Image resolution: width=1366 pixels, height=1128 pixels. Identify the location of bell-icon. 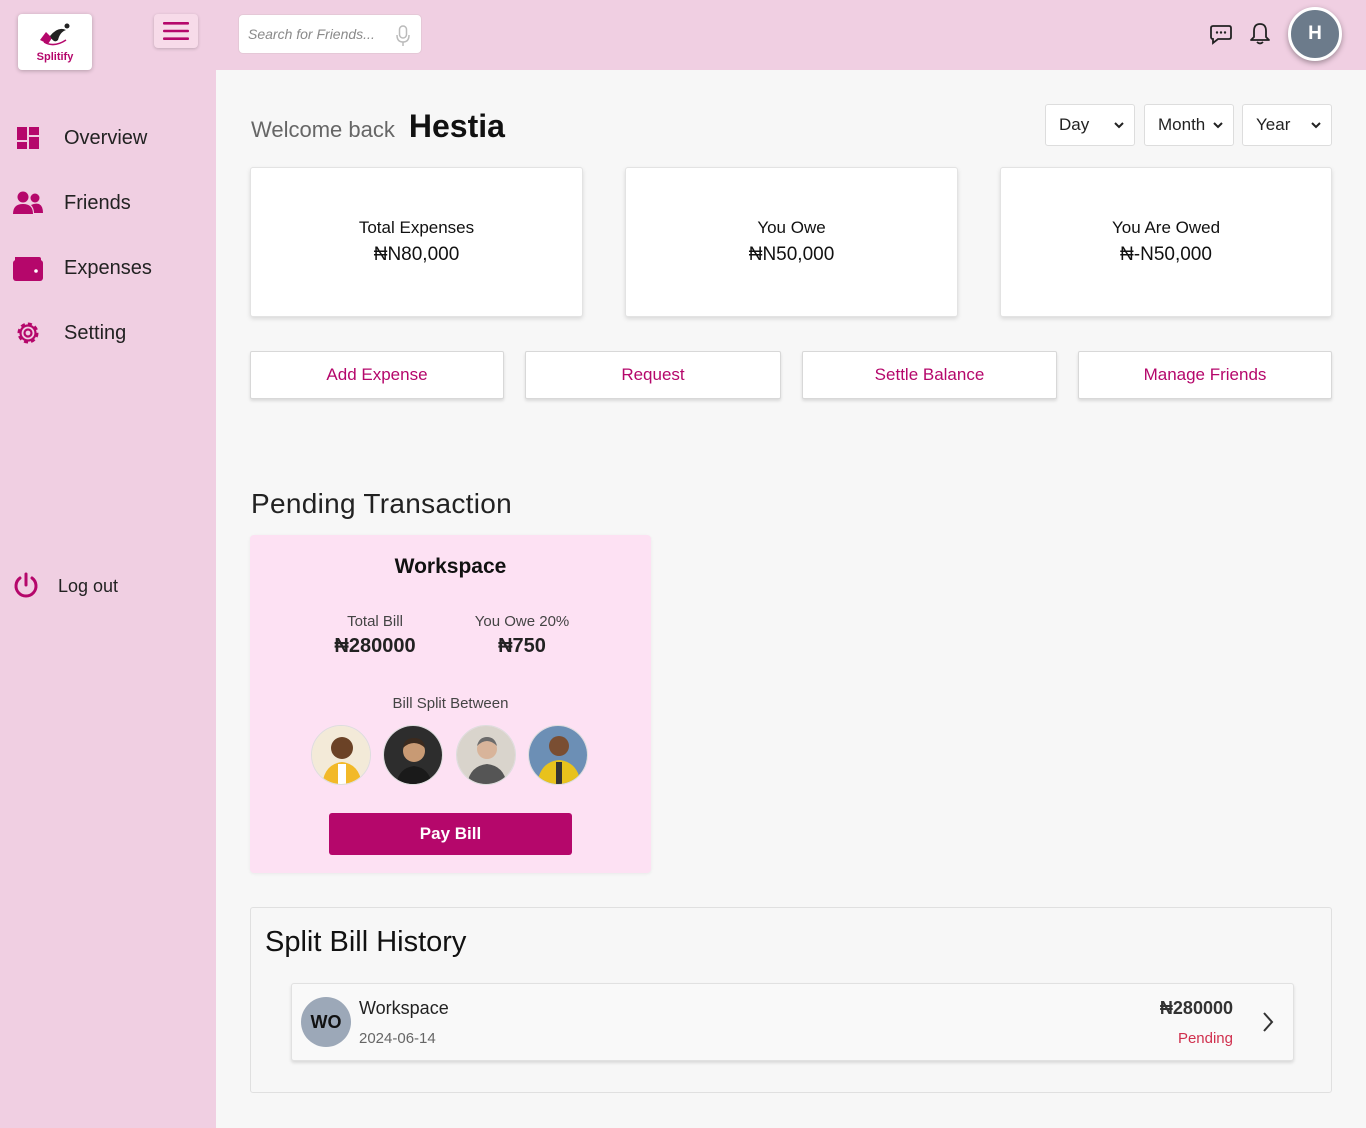
(1260, 36).